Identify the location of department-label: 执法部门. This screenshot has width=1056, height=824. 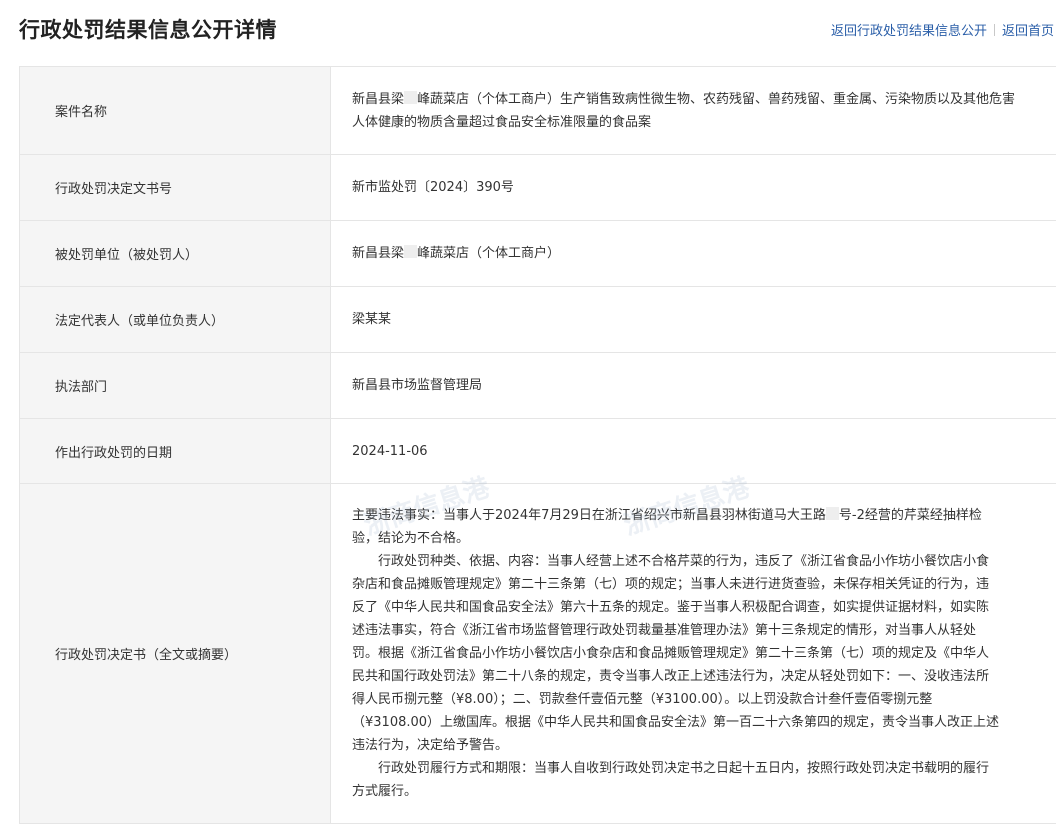
(175, 386).